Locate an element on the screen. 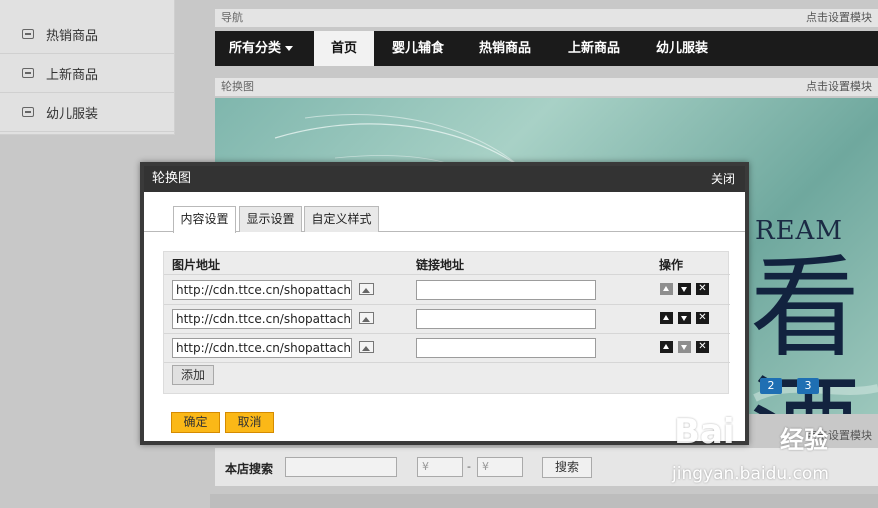 The width and height of the screenshot is (878, 508). price-to-input: ¥ is located at coordinates (500, 467).